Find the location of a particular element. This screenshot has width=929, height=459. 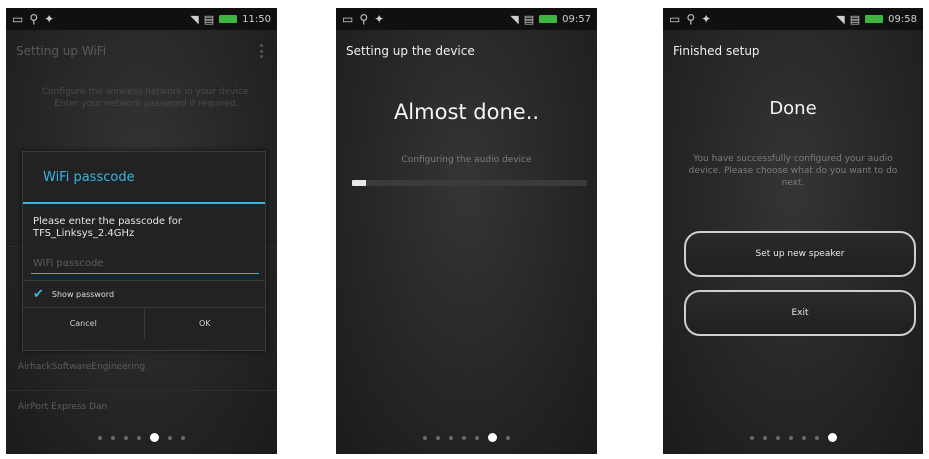

screen-title: Finished setup is located at coordinates (716, 51).